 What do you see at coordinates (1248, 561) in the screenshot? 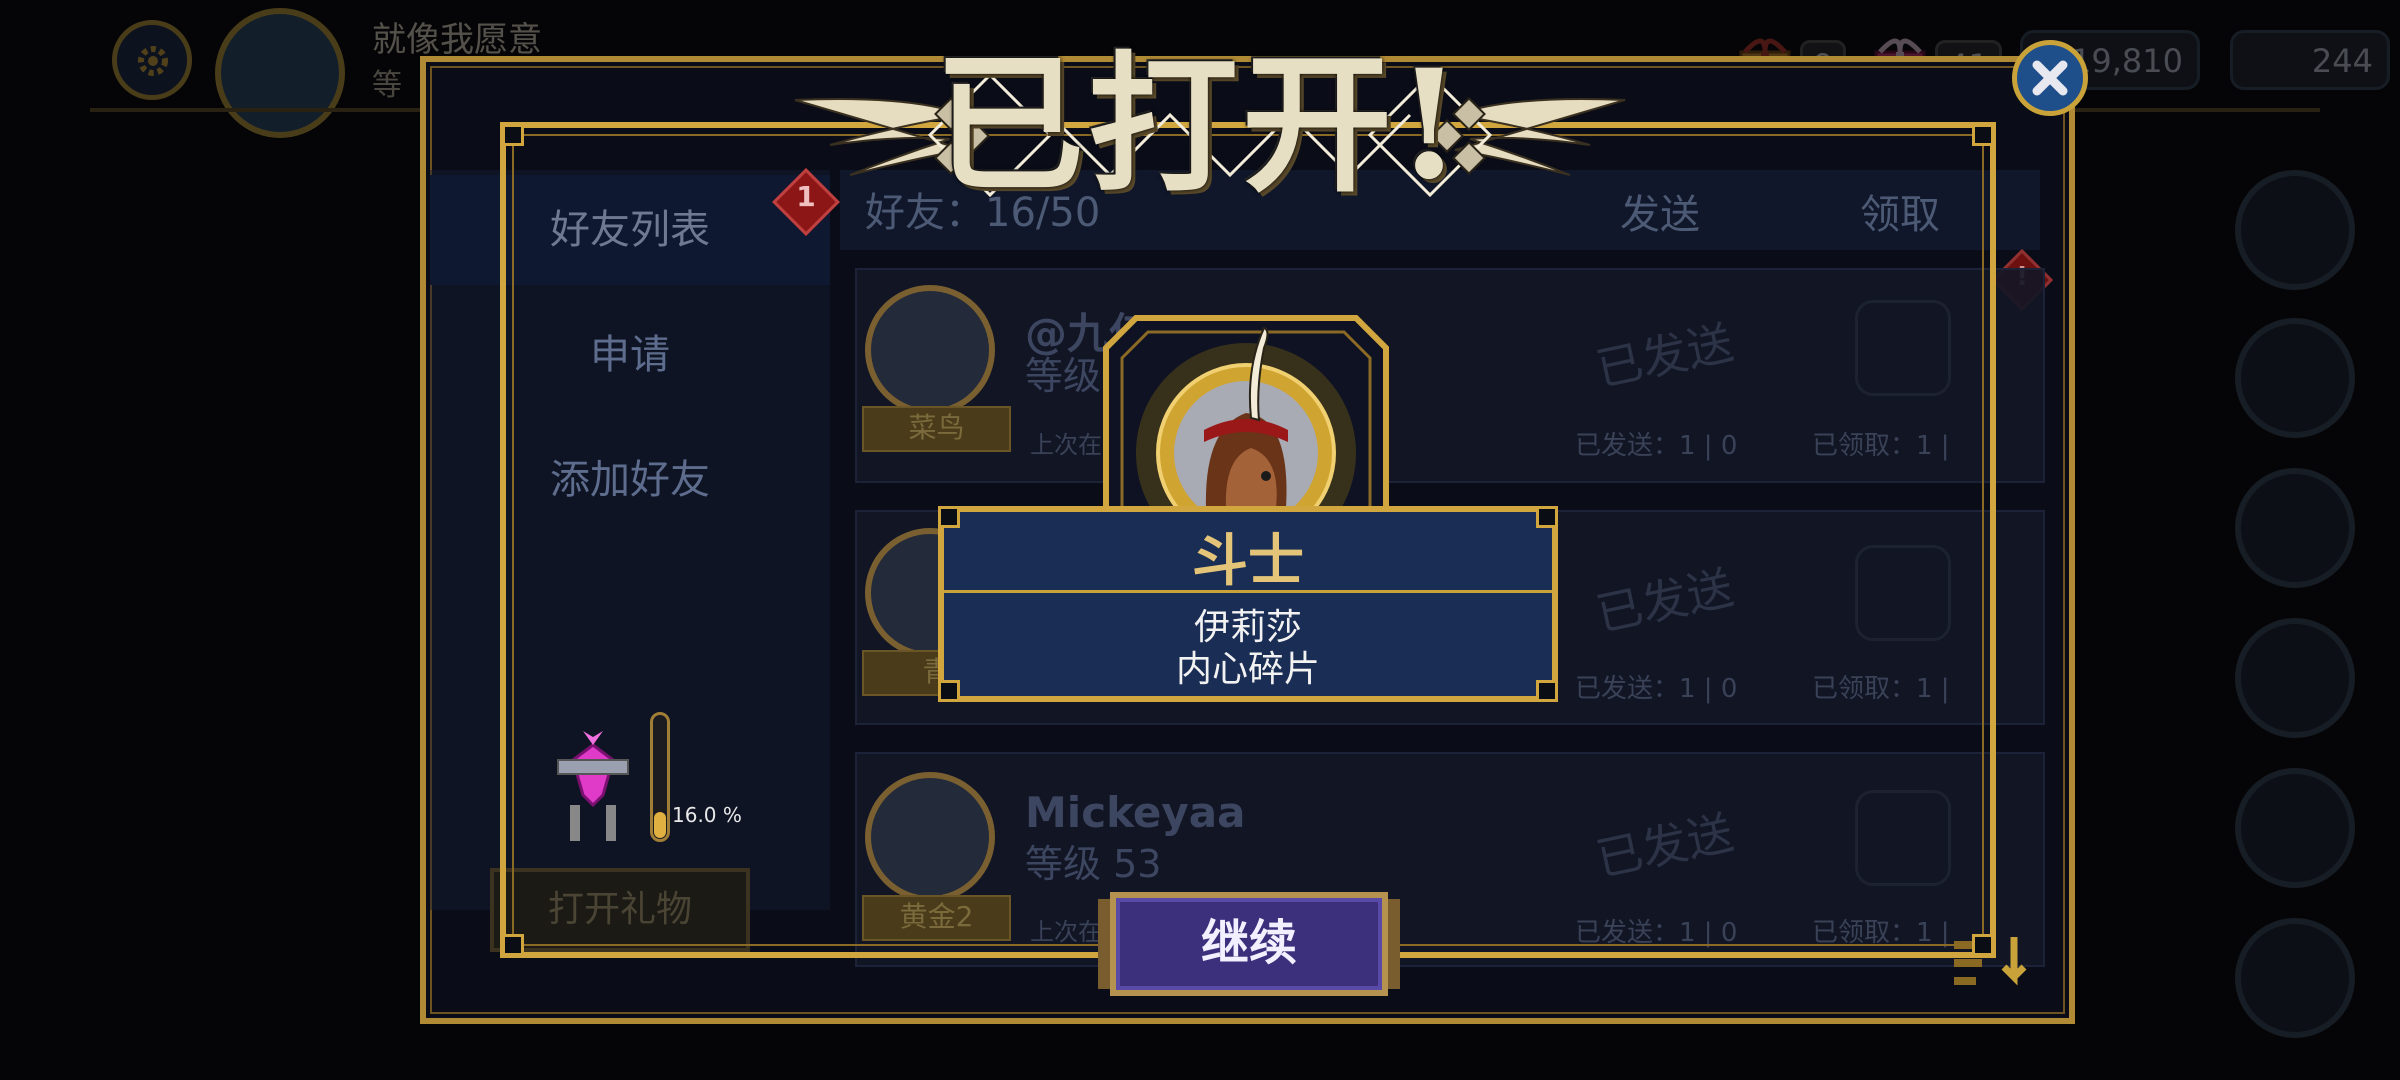
I see `reward-character-class: 斗士` at bounding box center [1248, 561].